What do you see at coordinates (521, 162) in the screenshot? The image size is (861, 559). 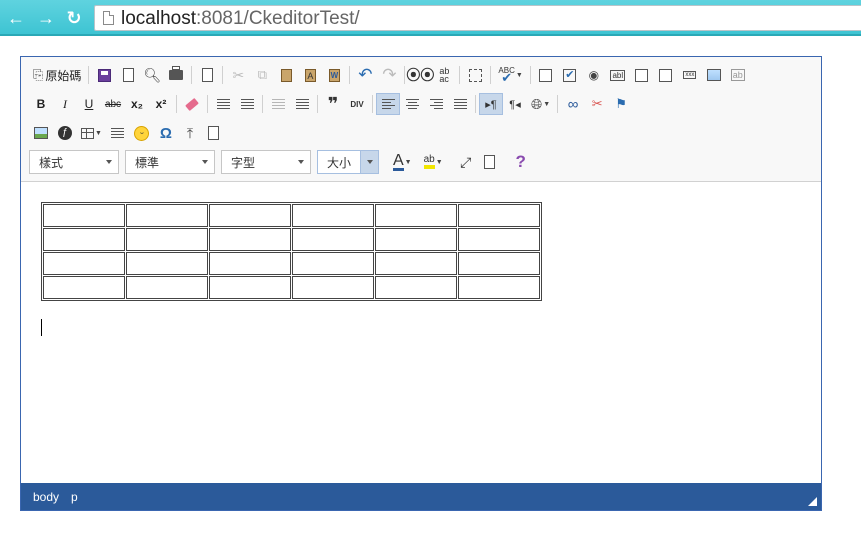 I see `about-button: ?` at bounding box center [521, 162].